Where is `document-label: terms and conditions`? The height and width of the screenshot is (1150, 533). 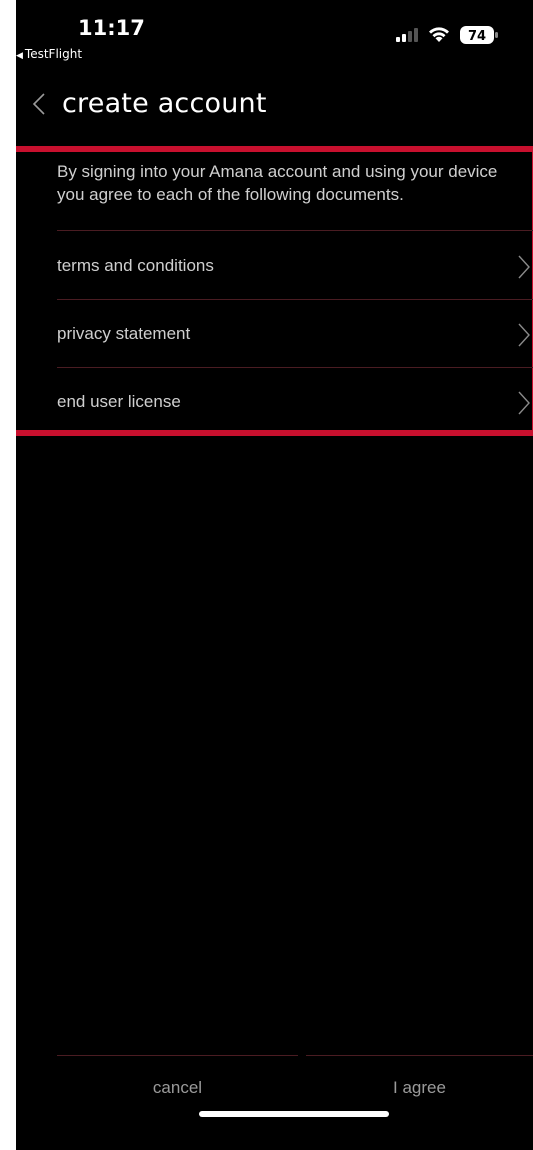 document-label: terms and conditions is located at coordinates (135, 265).